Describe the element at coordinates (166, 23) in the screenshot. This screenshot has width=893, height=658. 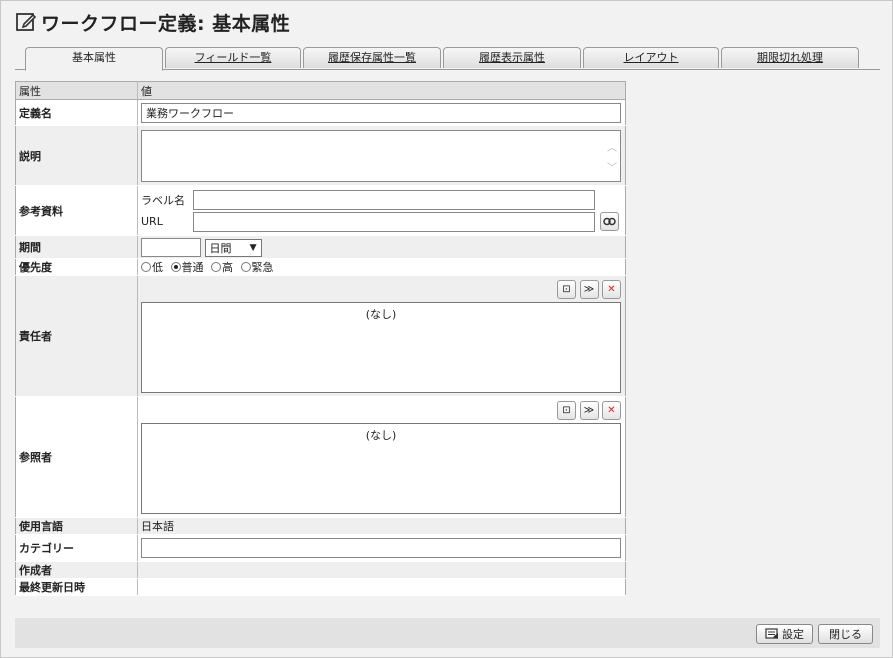
I see `page-title: ワークフロー定義: 基本属性` at that location.